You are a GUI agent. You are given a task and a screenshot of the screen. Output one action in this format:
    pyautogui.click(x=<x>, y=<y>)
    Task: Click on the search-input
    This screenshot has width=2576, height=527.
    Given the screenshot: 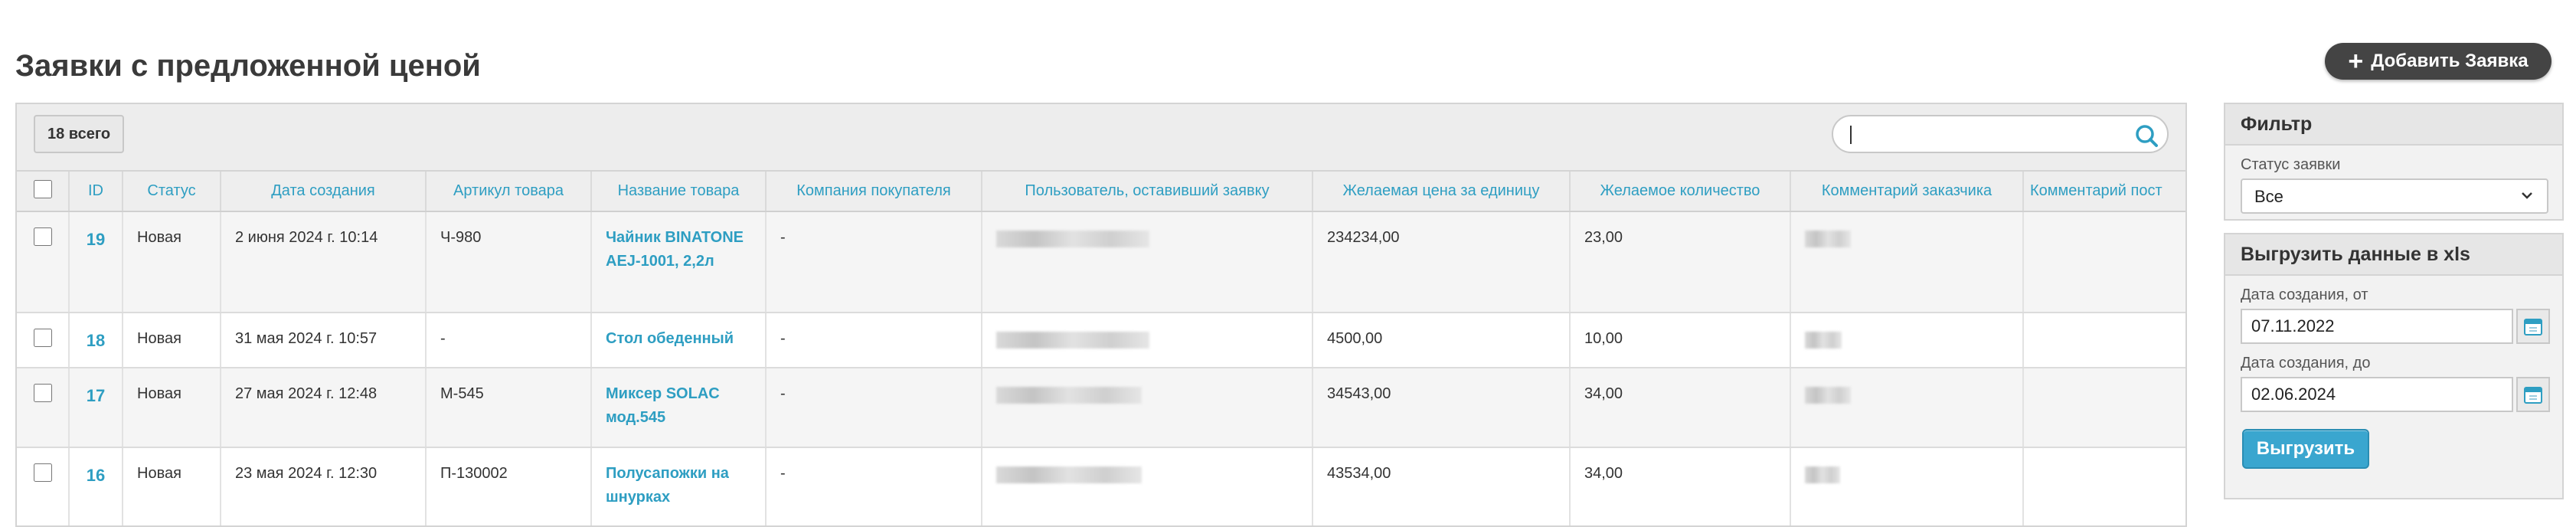 What is the action you would take?
    pyautogui.click(x=1988, y=135)
    